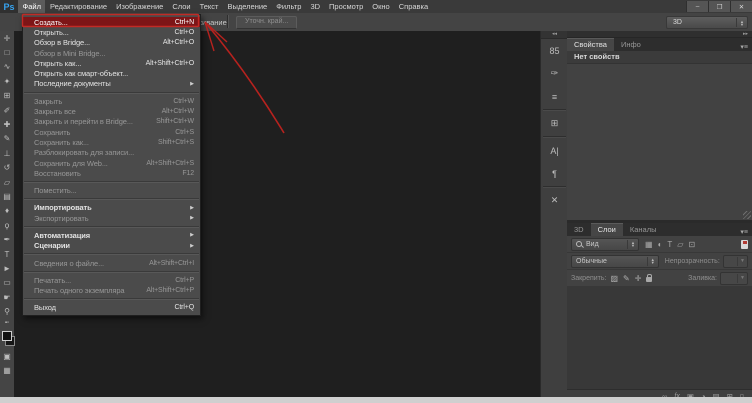  I want to click on screen-mode-button: ▦, so click(7, 370).